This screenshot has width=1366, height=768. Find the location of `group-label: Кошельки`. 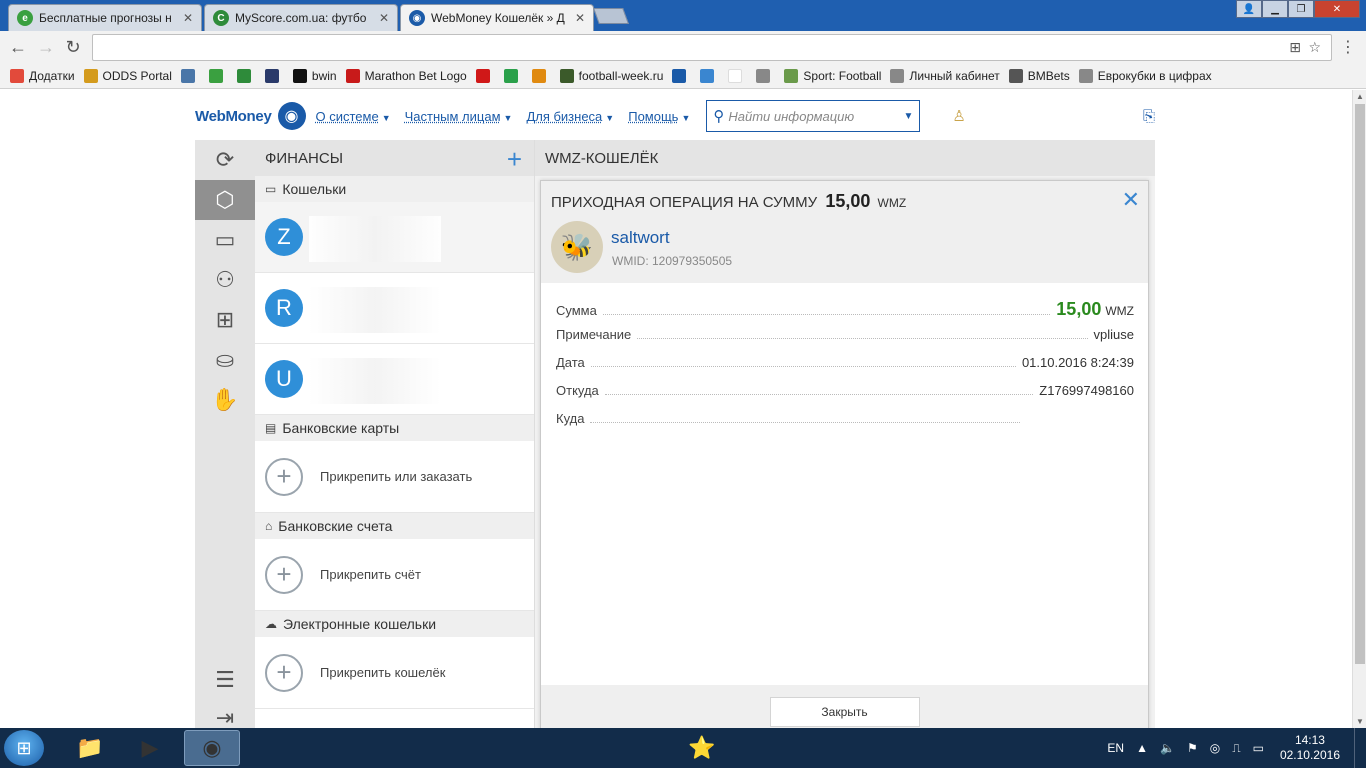

group-label: Кошельки is located at coordinates (314, 189).